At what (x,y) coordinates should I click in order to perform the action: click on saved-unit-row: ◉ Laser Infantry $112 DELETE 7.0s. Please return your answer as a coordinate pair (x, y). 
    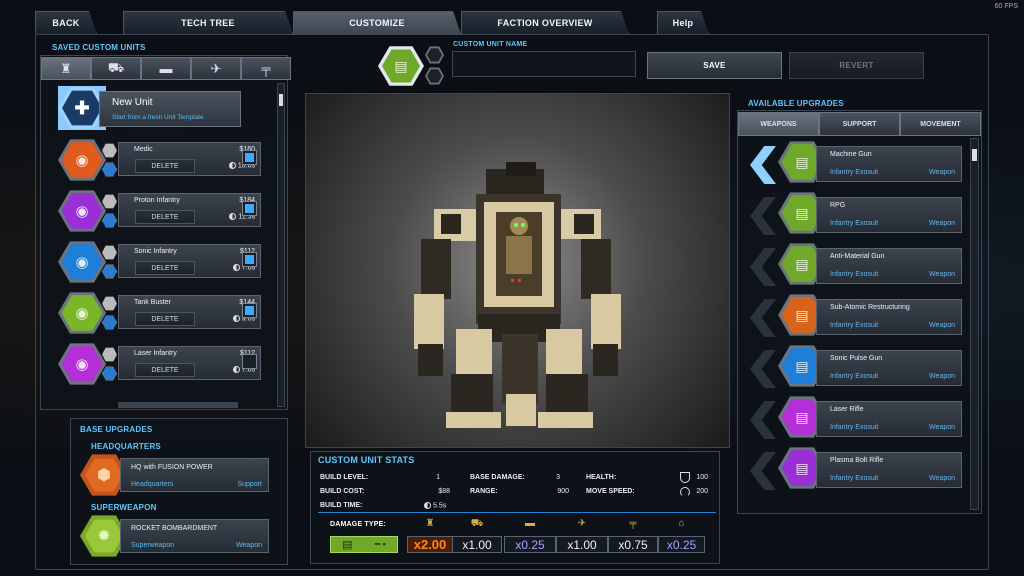
    Looking at the image, I should click on (167, 364).